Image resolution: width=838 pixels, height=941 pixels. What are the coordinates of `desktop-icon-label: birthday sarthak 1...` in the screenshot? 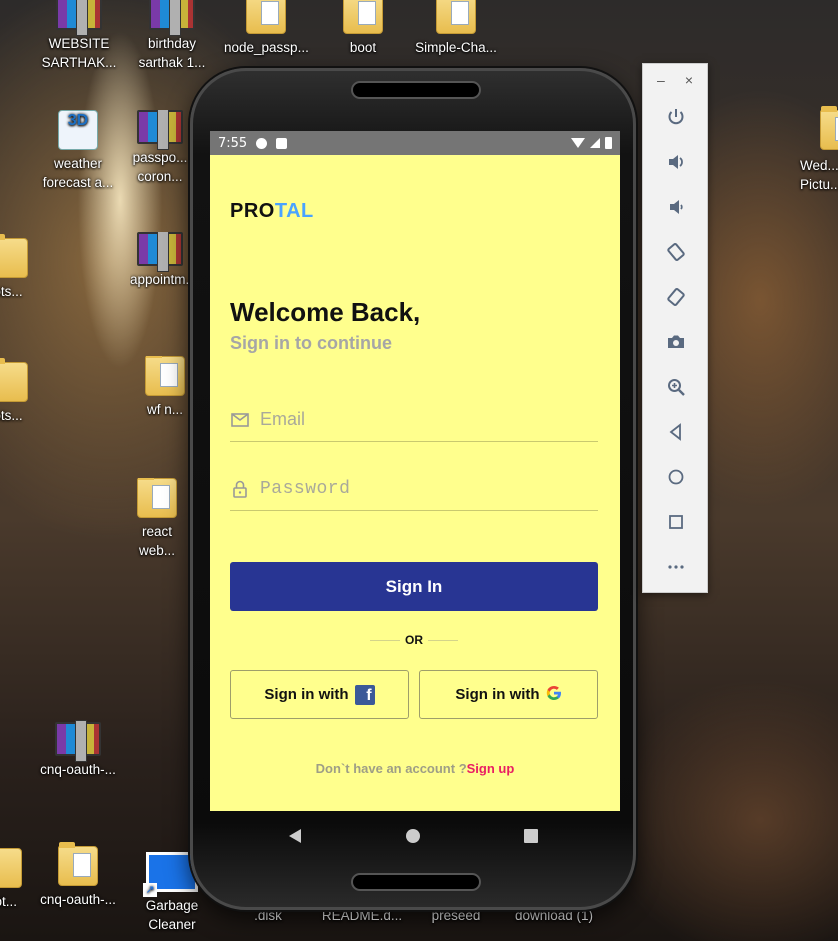 It's located at (172, 53).